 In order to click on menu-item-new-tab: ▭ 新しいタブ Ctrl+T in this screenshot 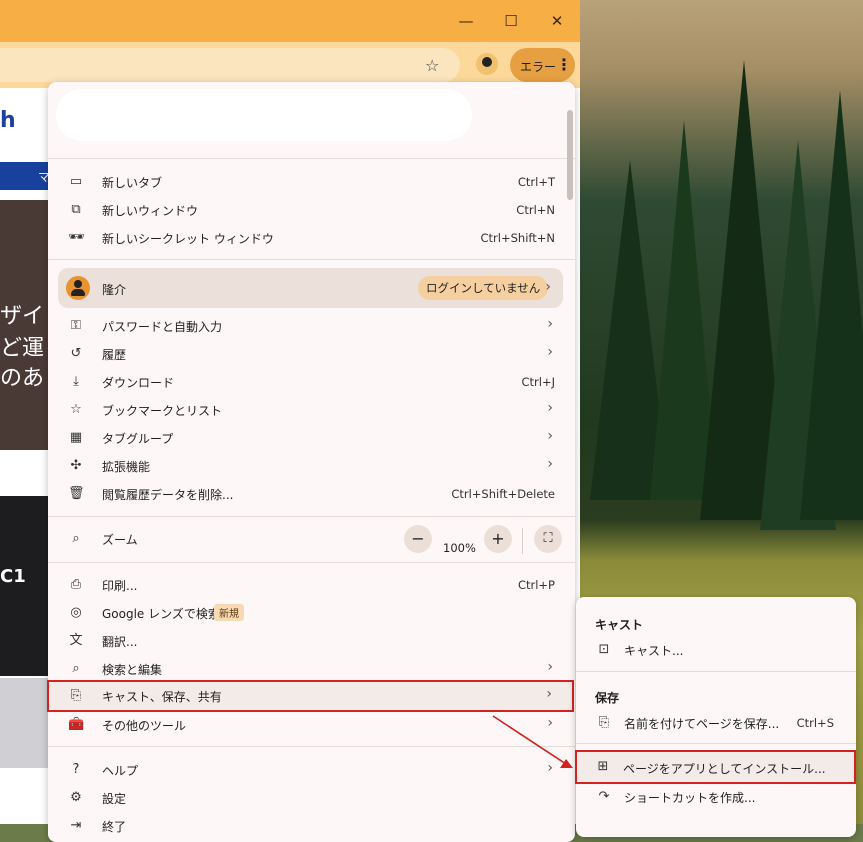, I will do `click(311, 182)`.